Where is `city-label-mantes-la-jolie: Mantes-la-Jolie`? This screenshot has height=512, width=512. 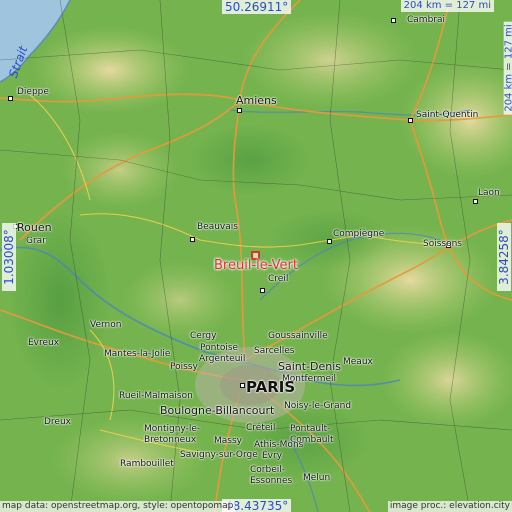
city-label-mantes-la-jolie: Mantes-la-Jolie is located at coordinates (137, 354).